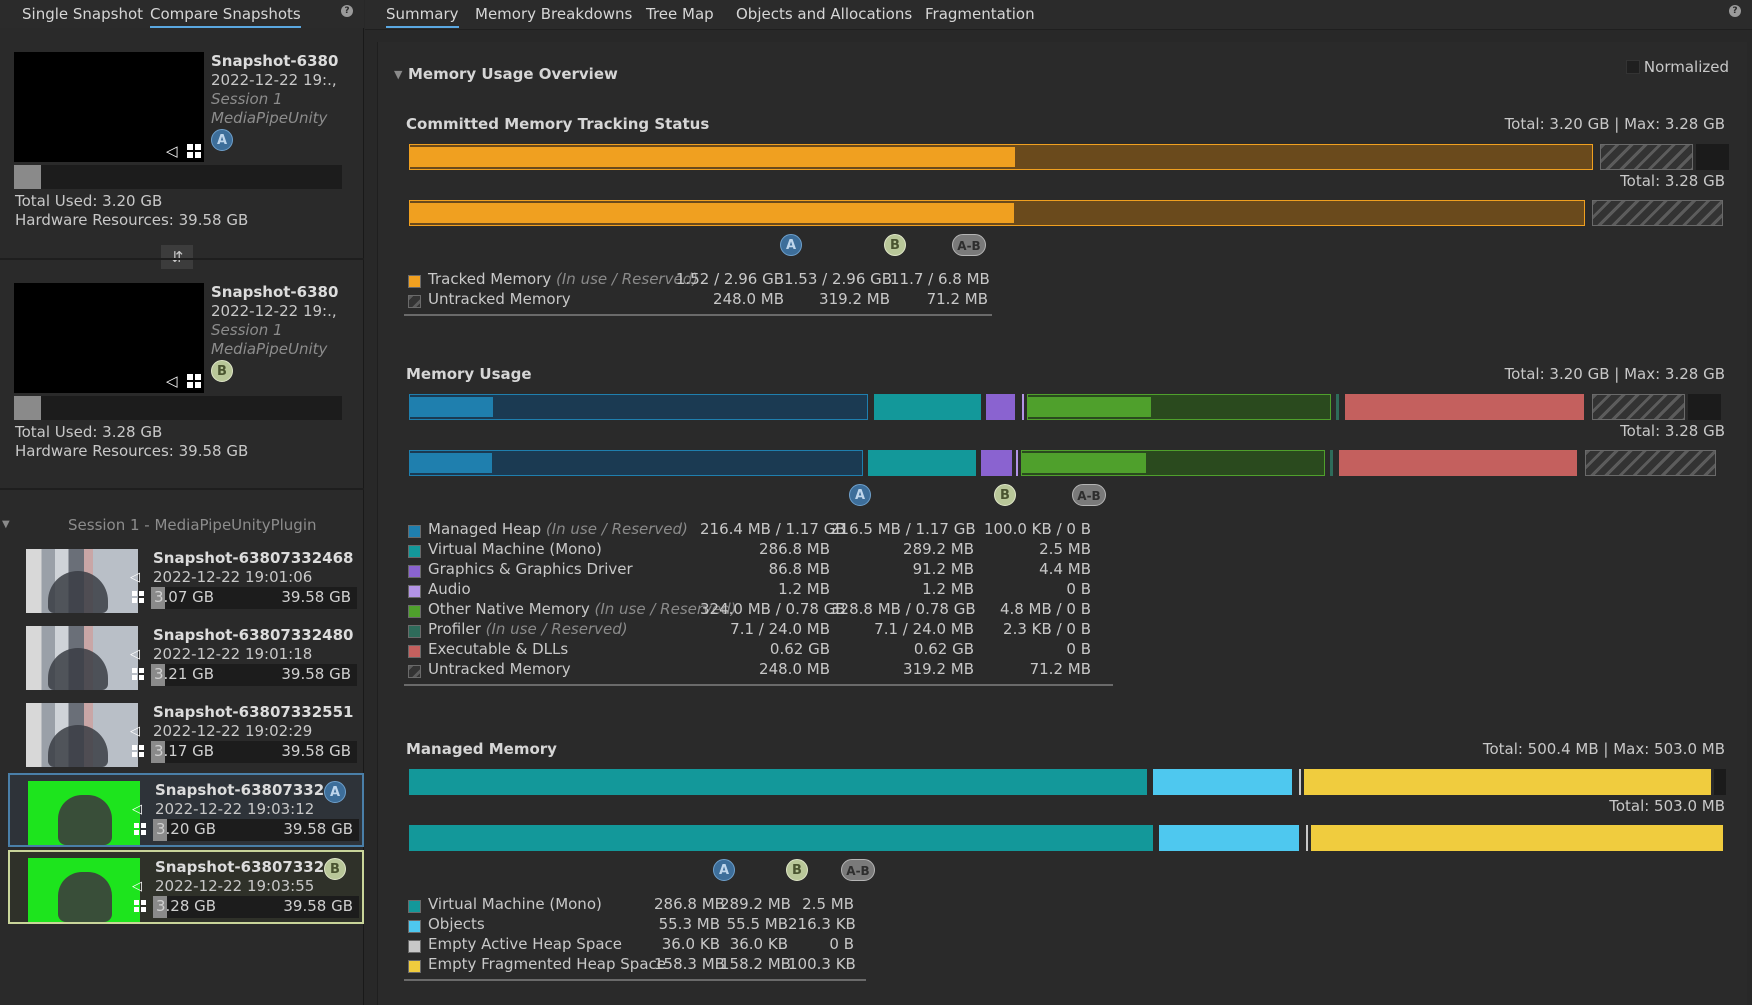 The image size is (1752, 1005). What do you see at coordinates (729, 279) in the screenshot?
I see `legend-value-a: 1.52 / 2.96 GB` at bounding box center [729, 279].